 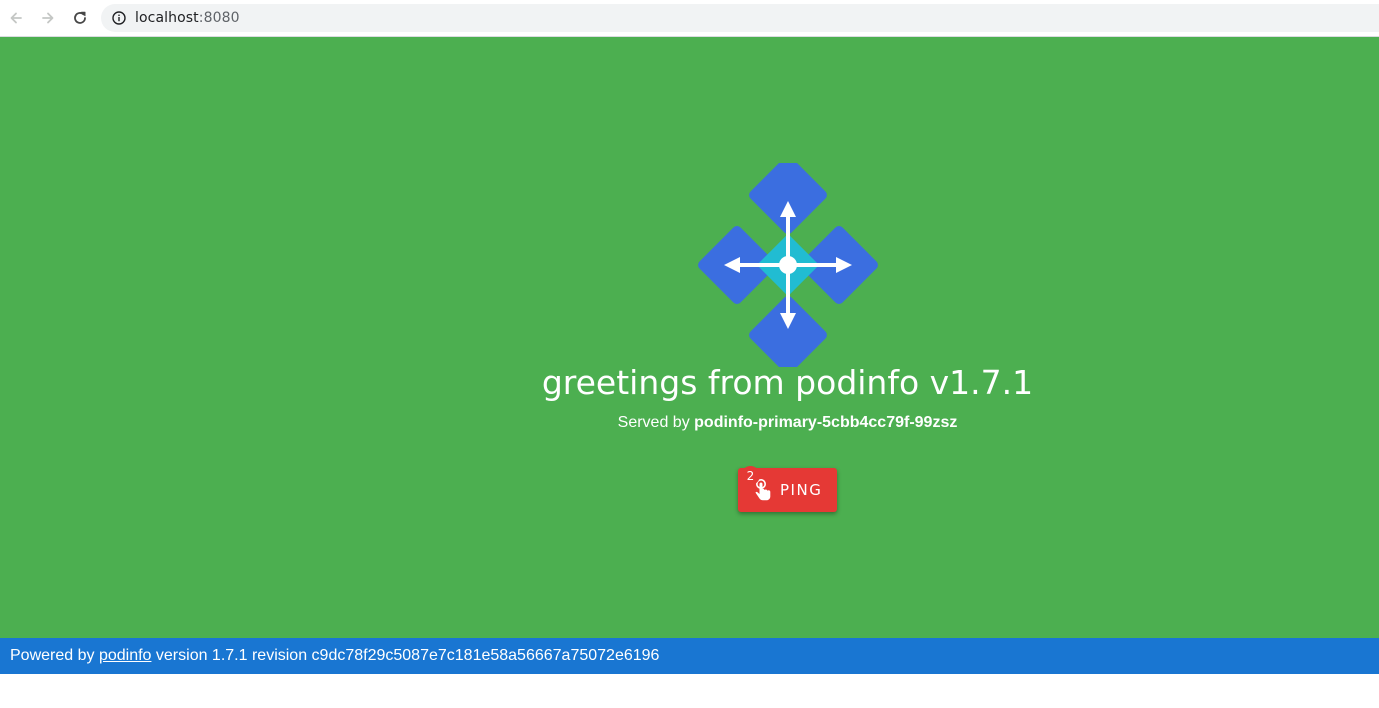 What do you see at coordinates (787, 382) in the screenshot?
I see `greeting-title: greetings from podinfo v1.7.1` at bounding box center [787, 382].